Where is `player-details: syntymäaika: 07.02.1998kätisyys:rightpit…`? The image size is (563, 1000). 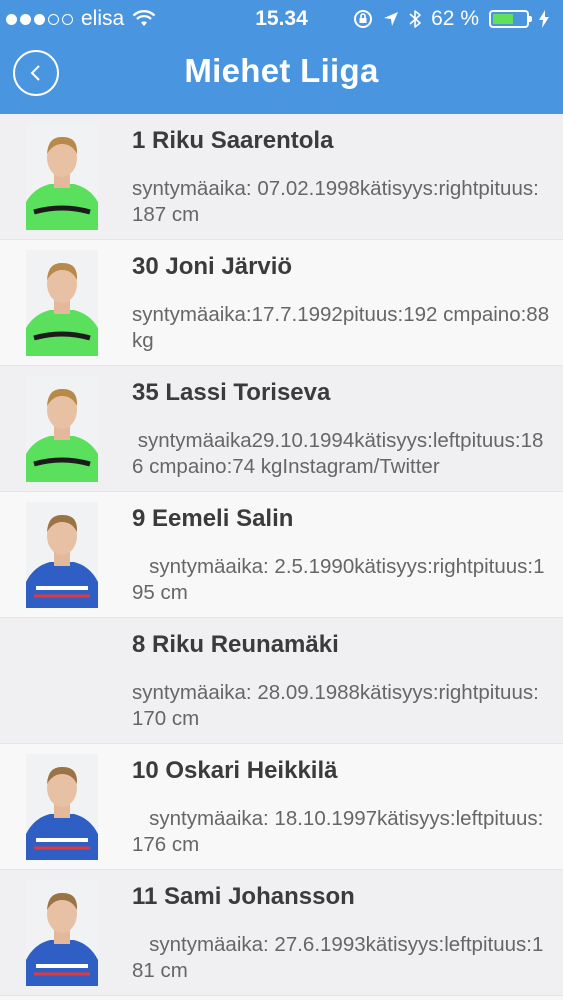
player-details: syntymäaika: 07.02.1998kätisyys:rightpit… is located at coordinates (335, 201).